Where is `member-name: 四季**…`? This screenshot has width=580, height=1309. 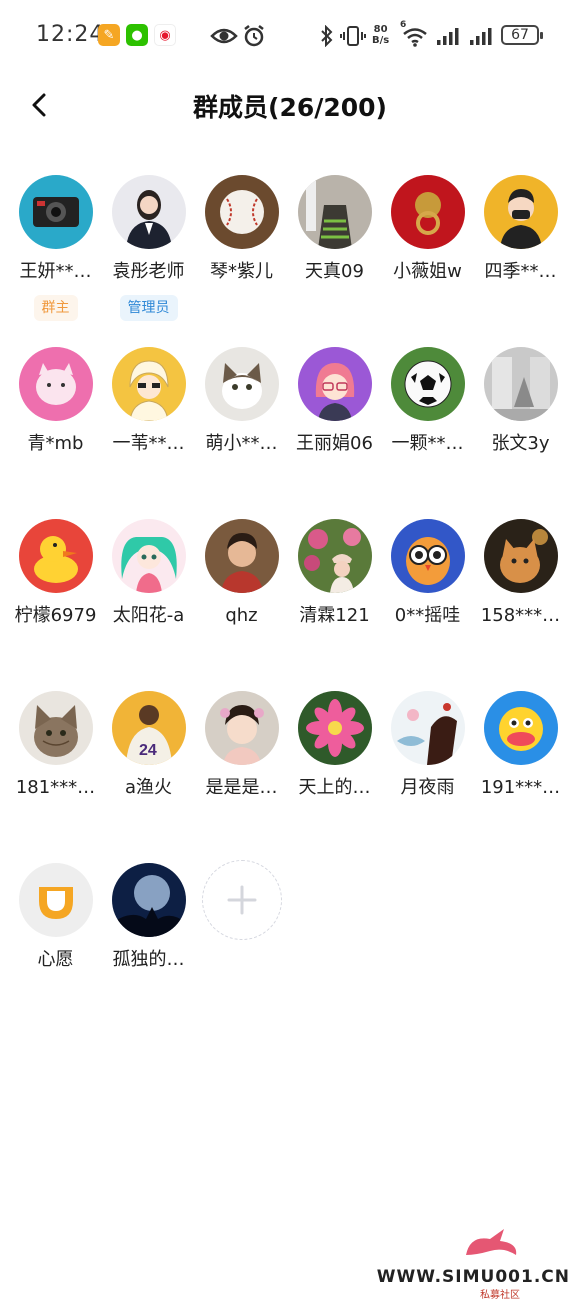 member-name: 四季**… is located at coordinates (520, 271).